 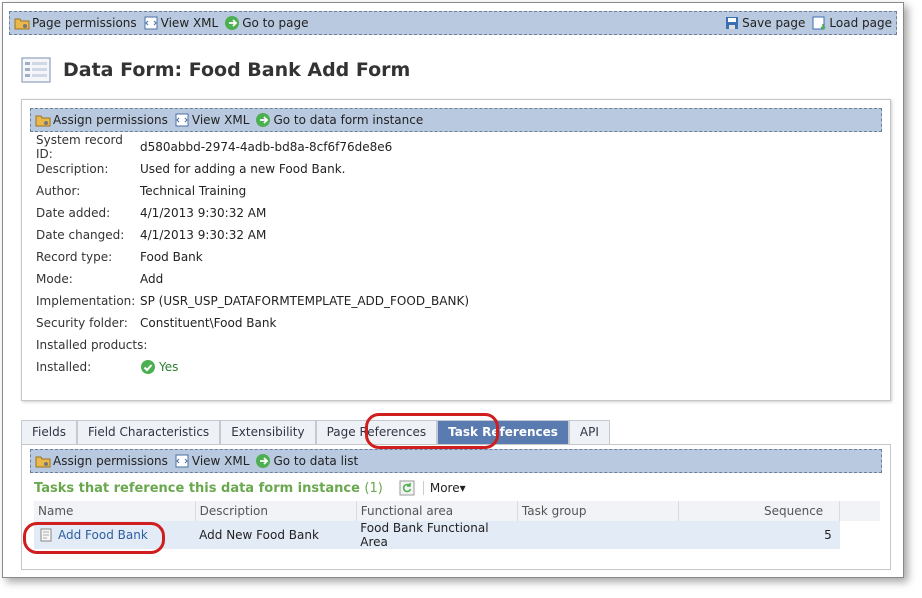 What do you see at coordinates (54, 279) in the screenshot?
I see `prop-label: Mode:` at bounding box center [54, 279].